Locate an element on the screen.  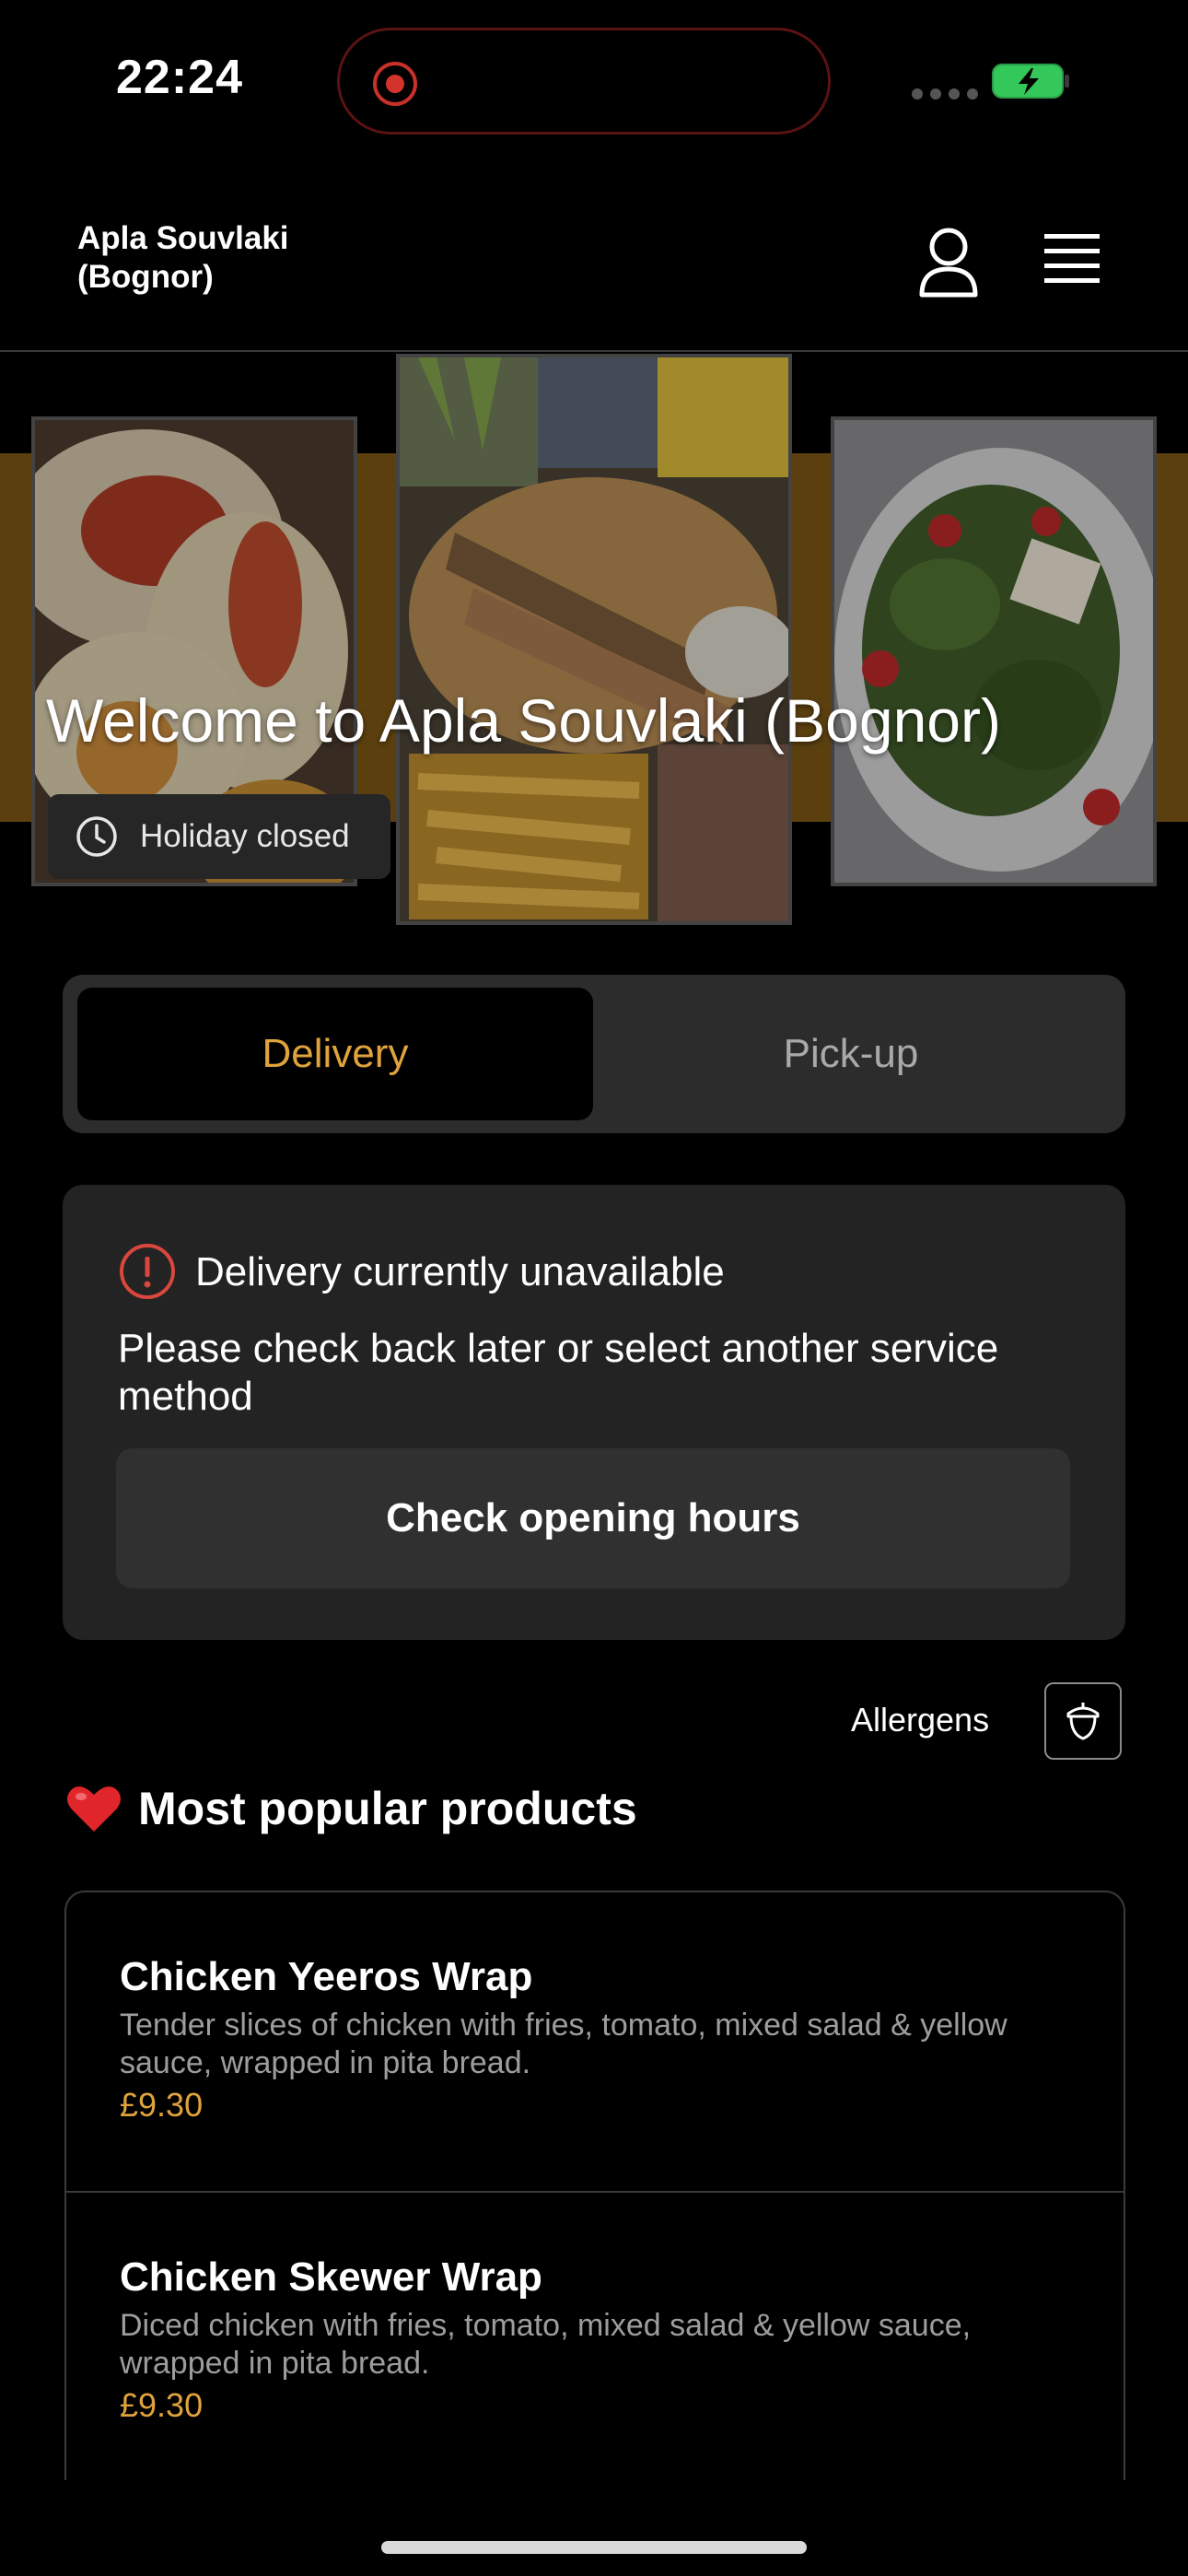
recording-icon is located at coordinates (395, 84).